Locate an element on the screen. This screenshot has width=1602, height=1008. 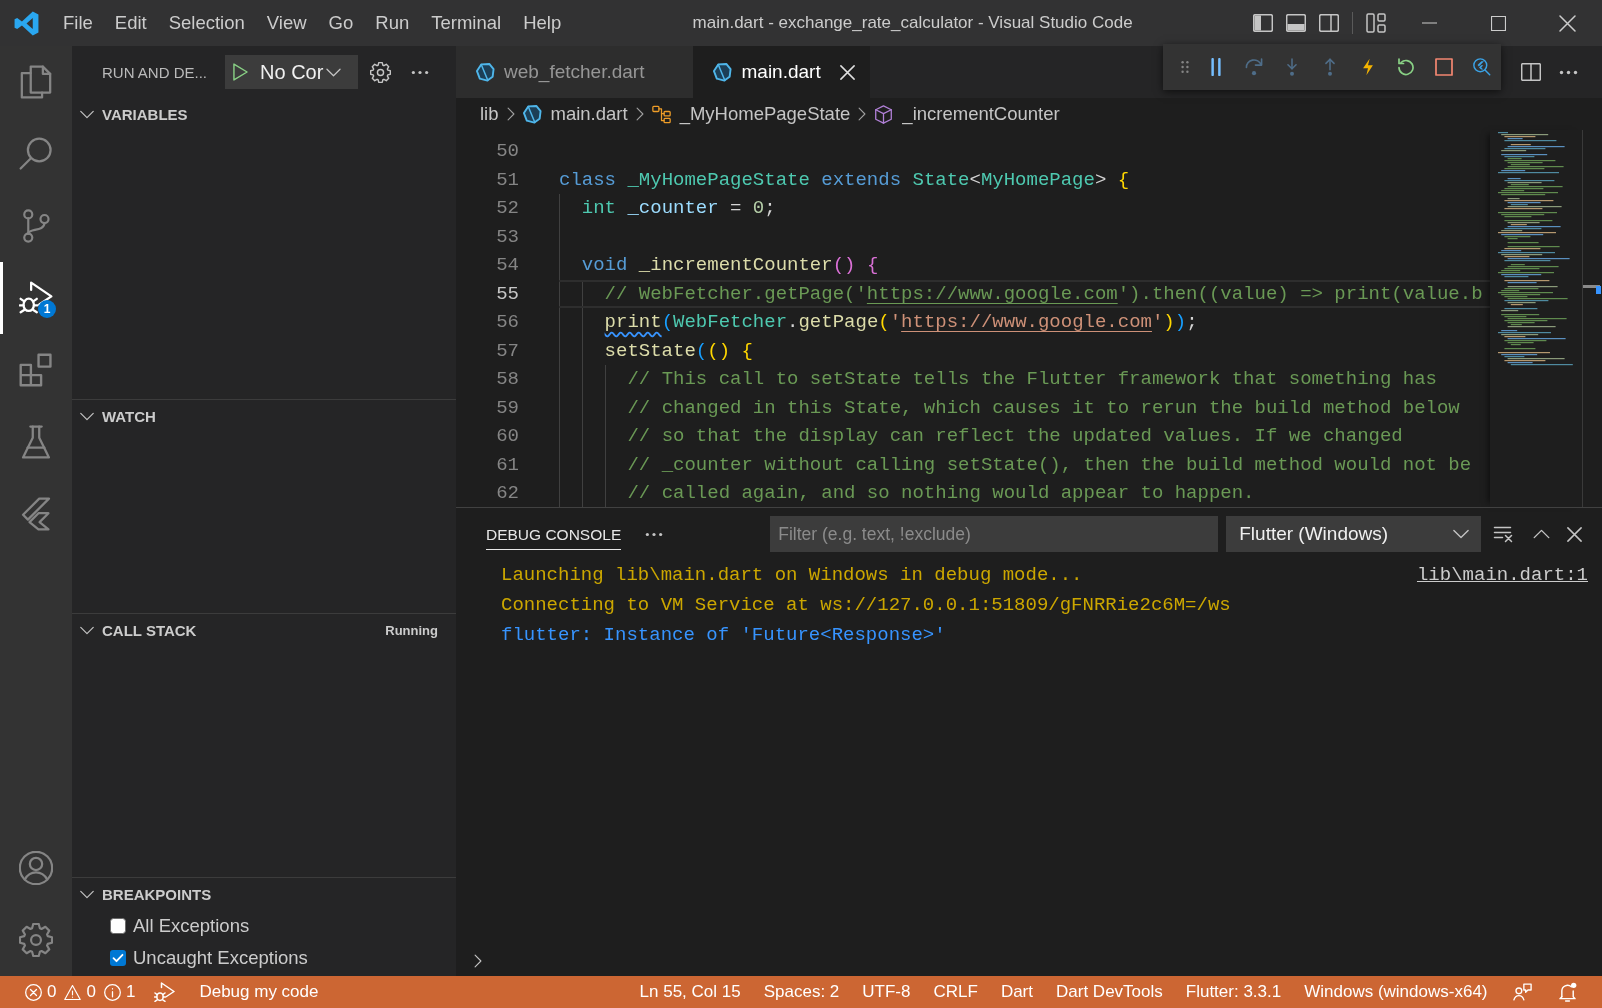
window-title: main.dart - exchange_rate_calculator - Visual Studio Code is located at coordinates (912, 23).